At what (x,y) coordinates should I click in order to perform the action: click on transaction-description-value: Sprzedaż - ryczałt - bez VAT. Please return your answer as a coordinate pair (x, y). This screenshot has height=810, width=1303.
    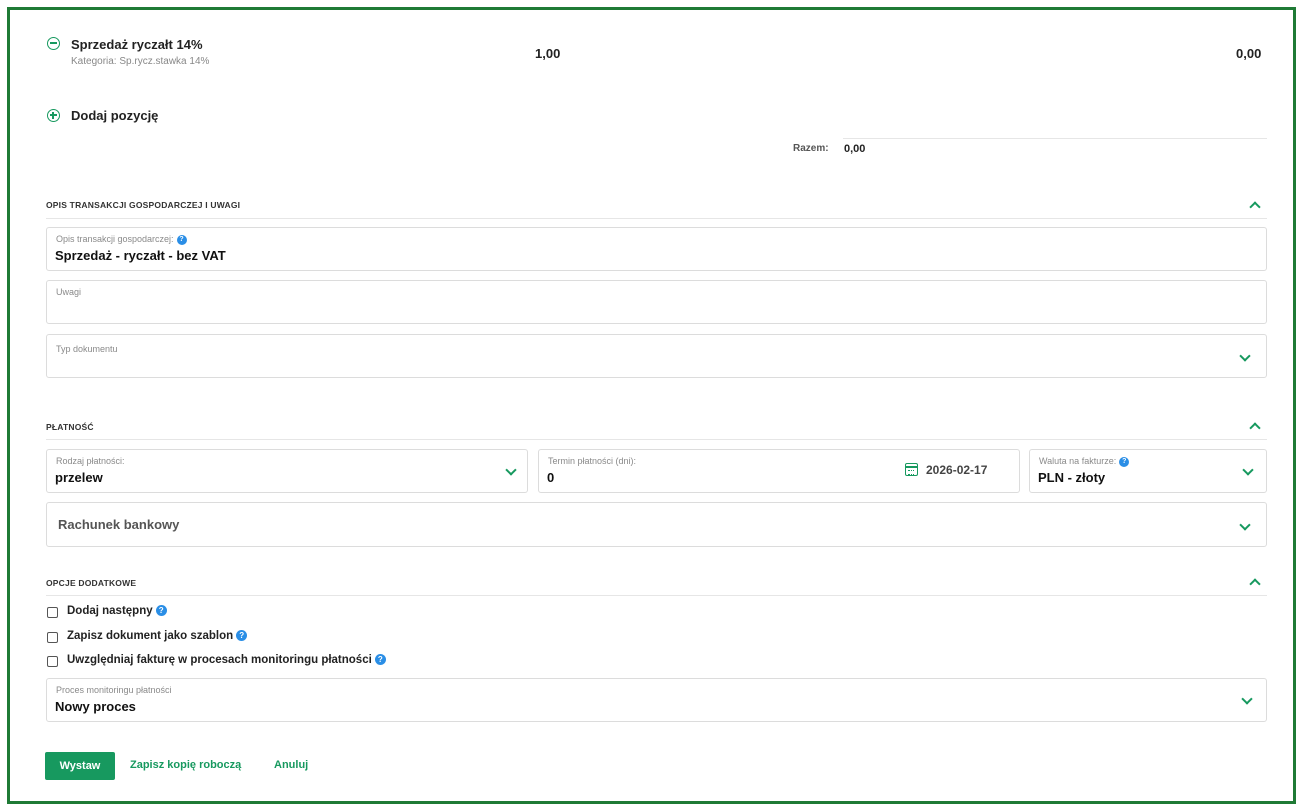
    Looking at the image, I should click on (140, 255).